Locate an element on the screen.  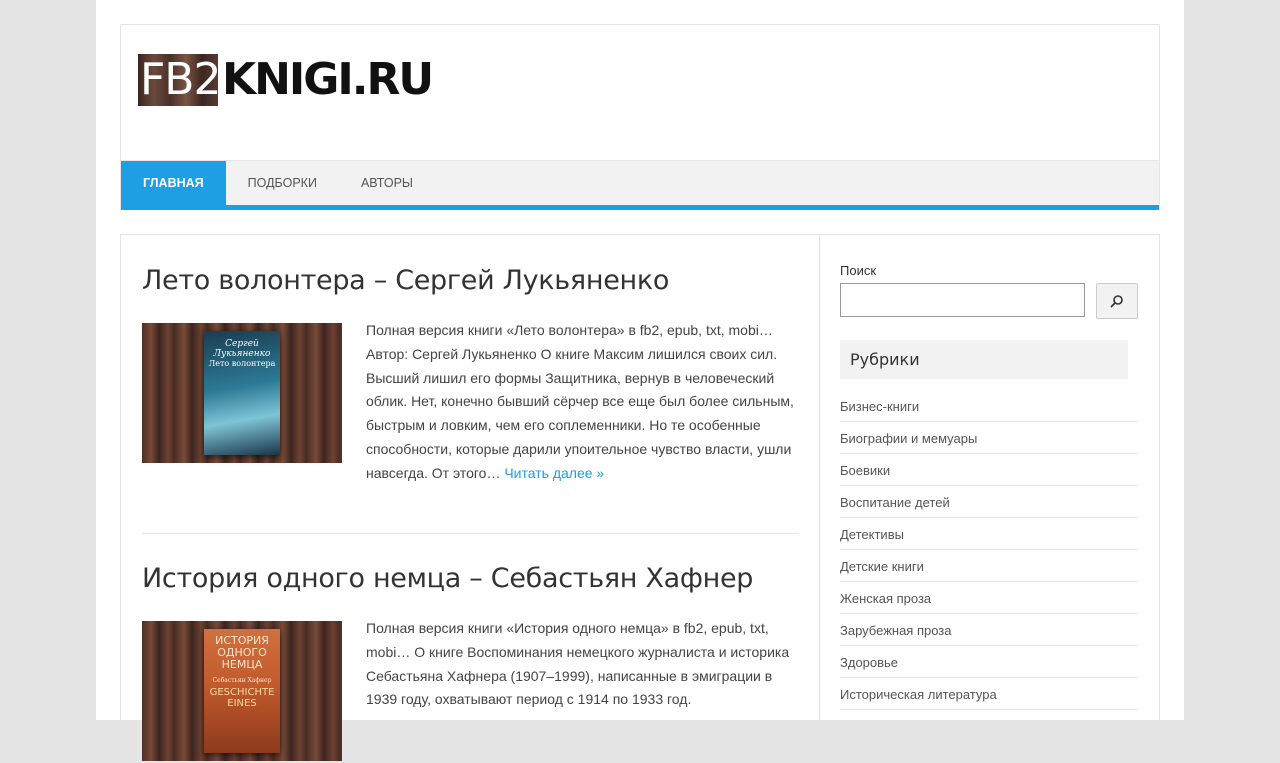
cover-author: Сергей Лукьяненко is located at coordinates (242, 349).